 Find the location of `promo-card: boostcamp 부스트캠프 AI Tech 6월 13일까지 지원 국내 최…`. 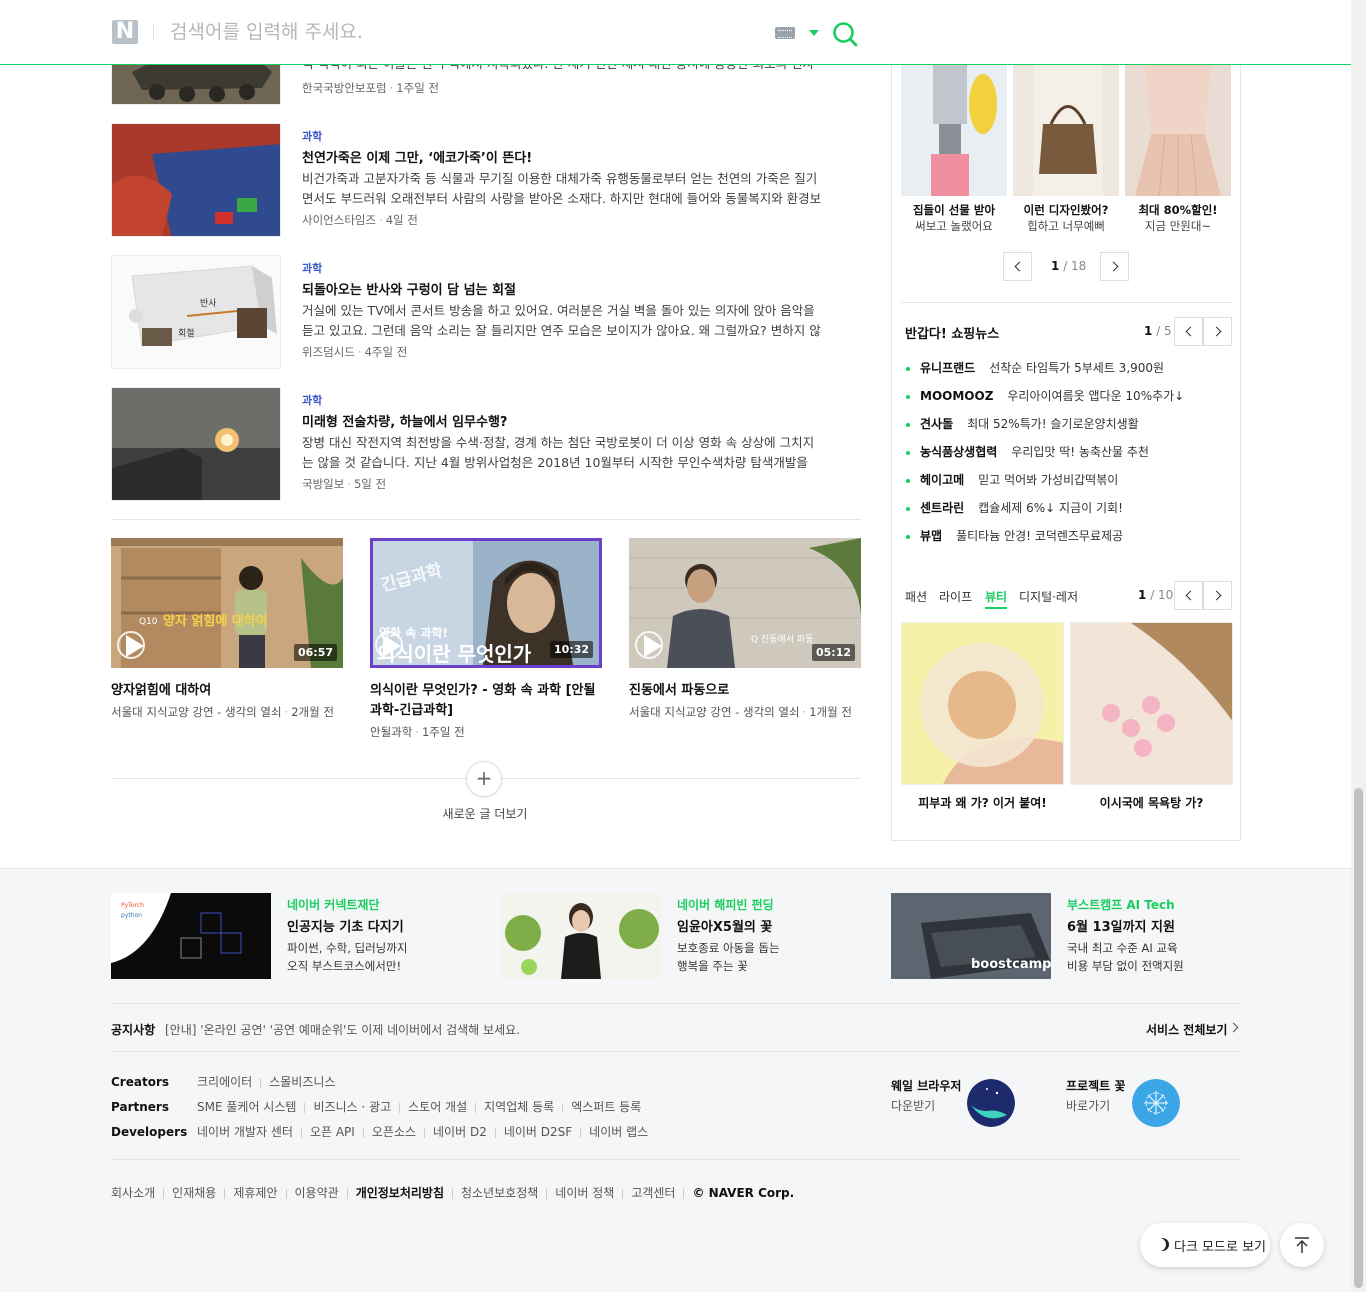

promo-card: boostcamp 부스트캠프 AI Tech 6월 13일까지 지원 국내 최… is located at coordinates (1061, 936).